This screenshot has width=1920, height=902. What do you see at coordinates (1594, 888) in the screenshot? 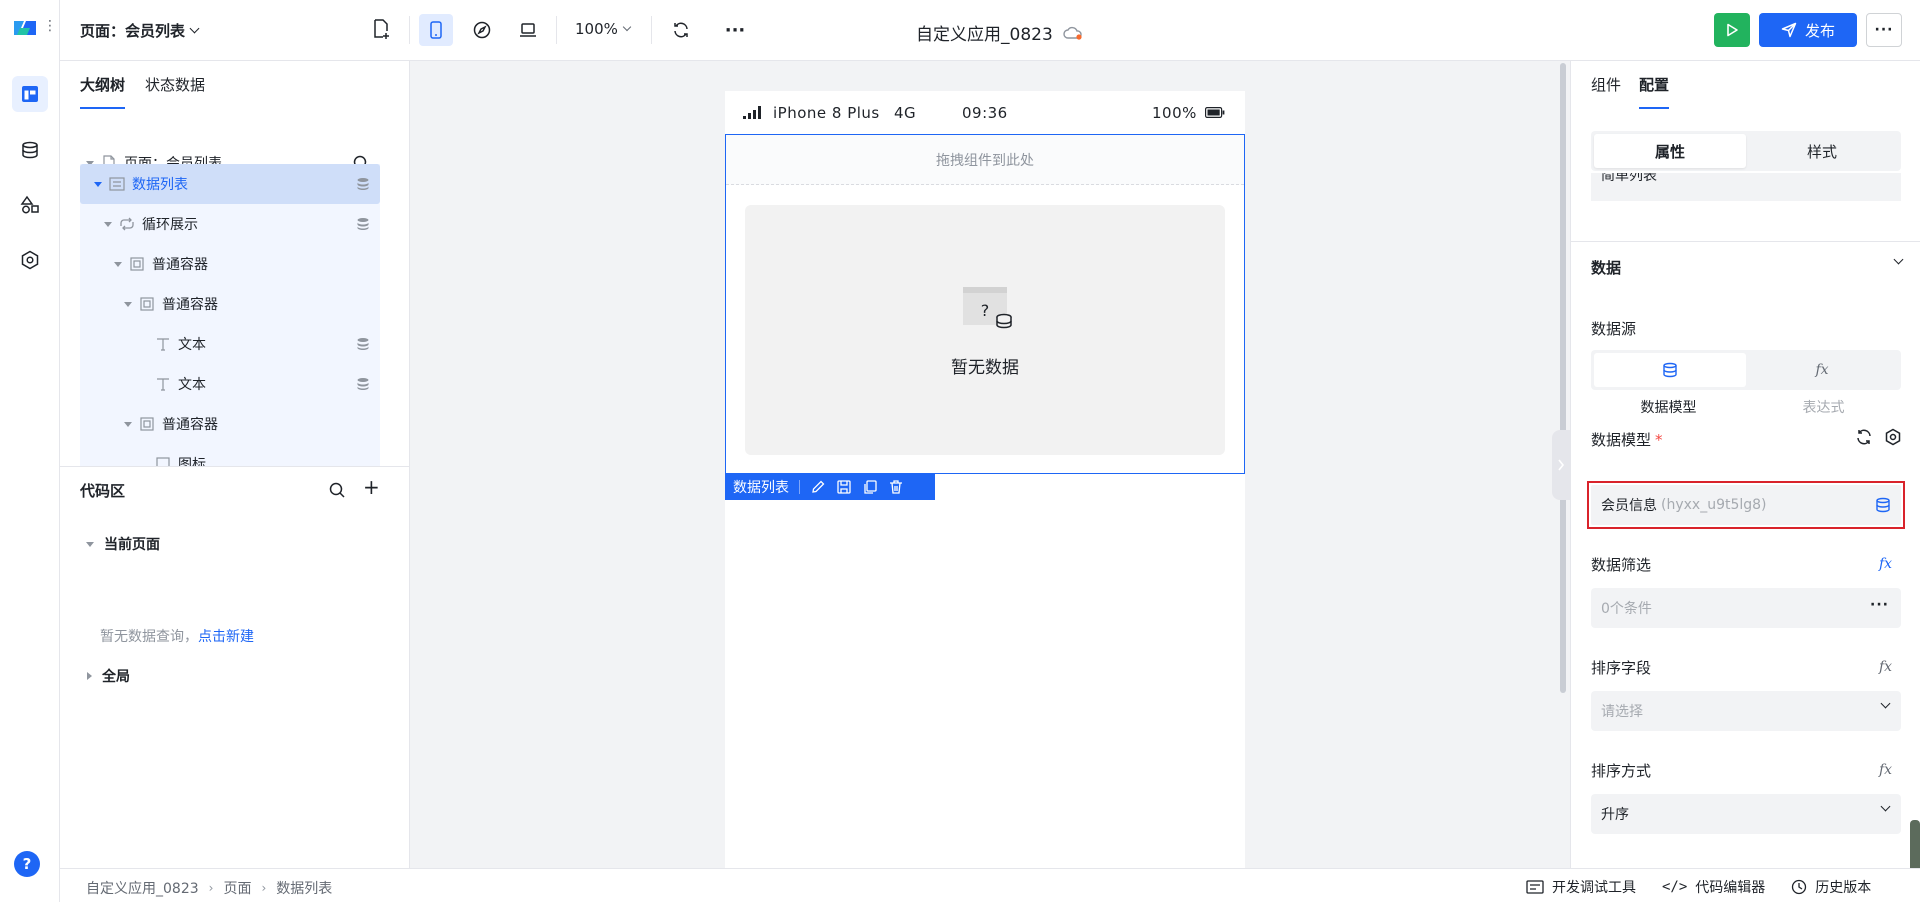
I see `dev-tools-label: 开发调试工具` at bounding box center [1594, 888].